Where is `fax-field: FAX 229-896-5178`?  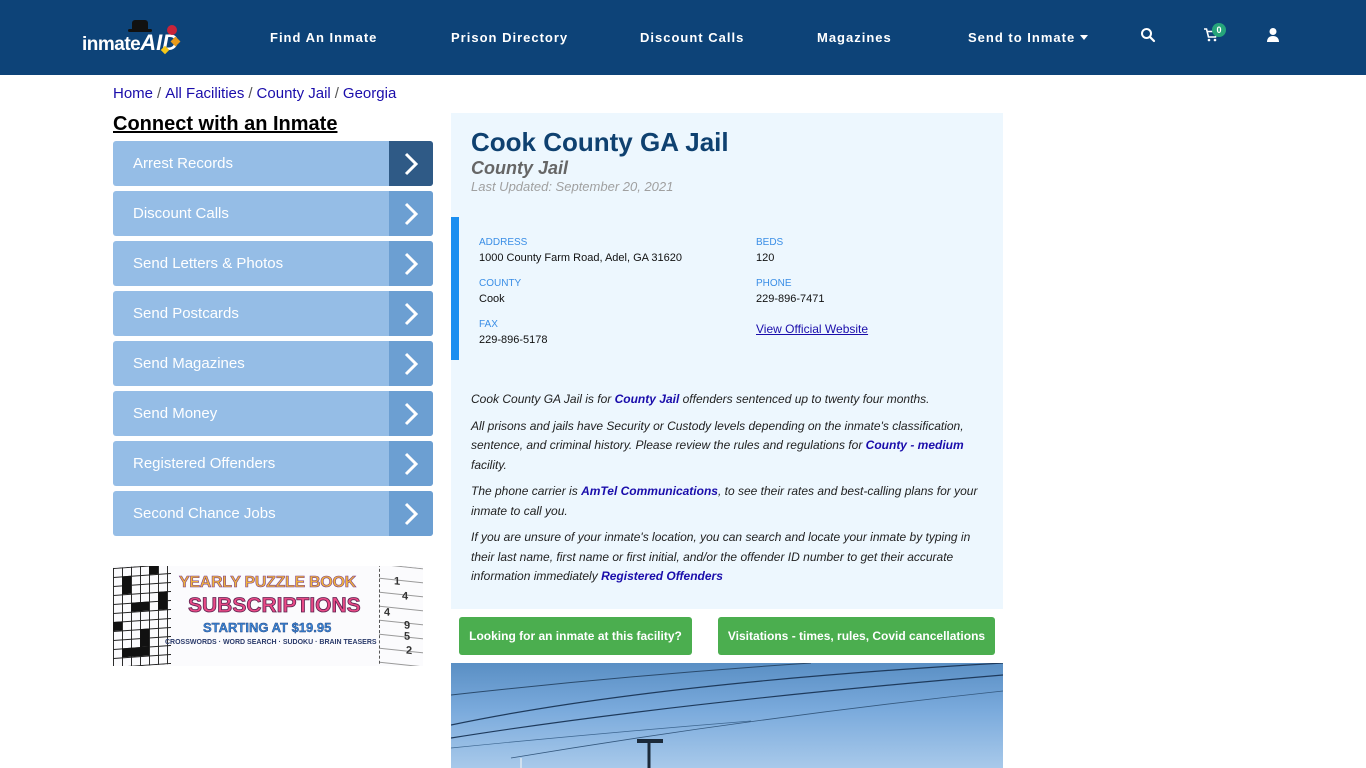
fax-field: FAX 229-896-5178 is located at coordinates (513, 333).